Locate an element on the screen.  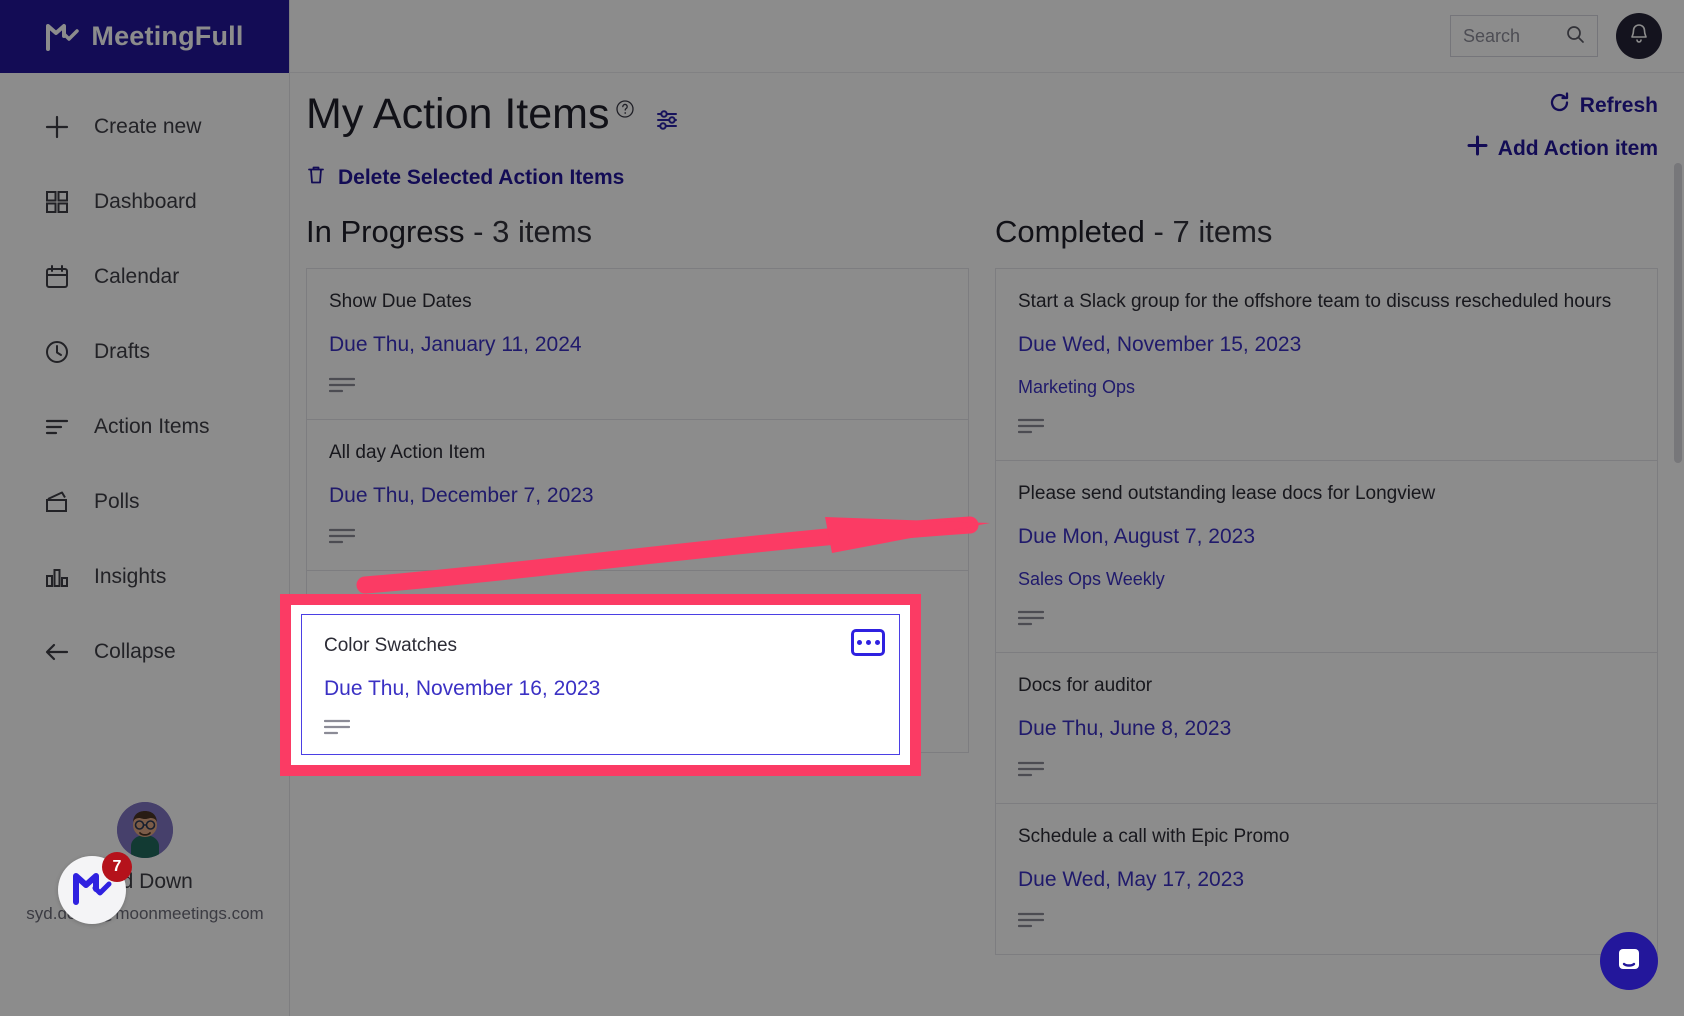
vertical-scrollbar is located at coordinates (1678, 313).